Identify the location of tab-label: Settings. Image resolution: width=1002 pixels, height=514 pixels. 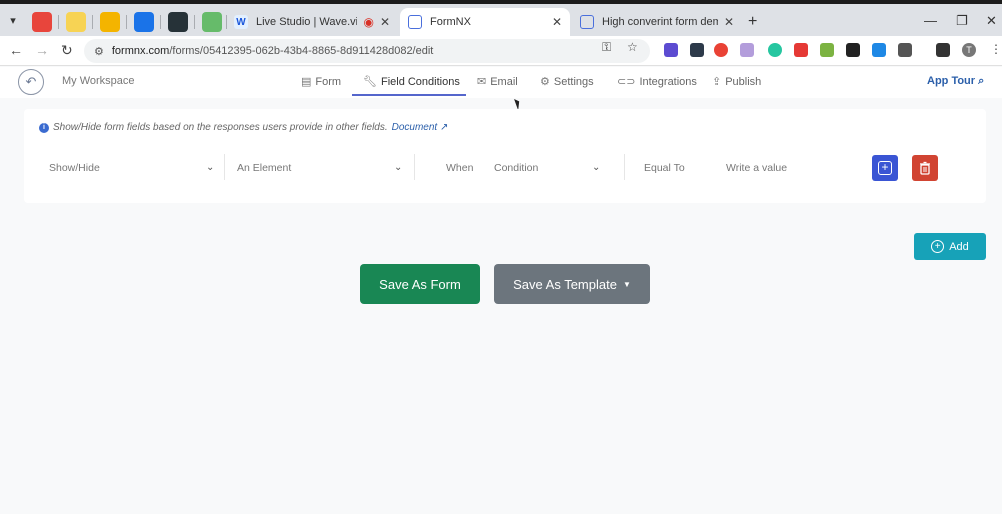
(573, 81).